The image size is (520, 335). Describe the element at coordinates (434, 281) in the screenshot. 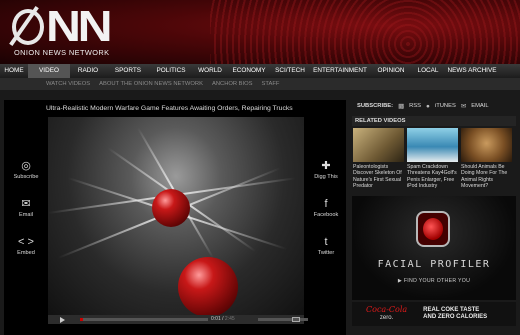

I see `ad-link: ▶ FIND YOUR OTHER YOU` at that location.